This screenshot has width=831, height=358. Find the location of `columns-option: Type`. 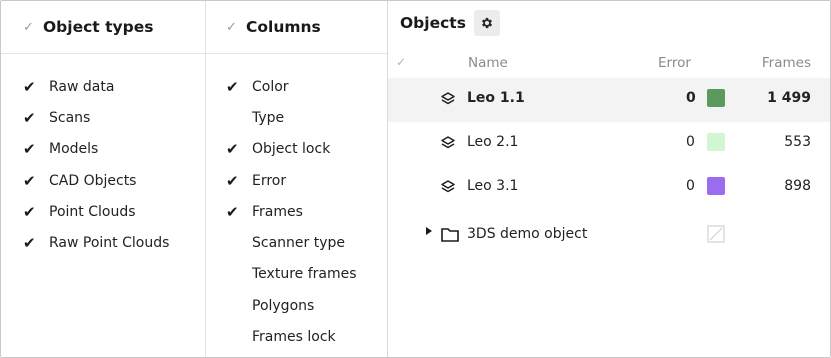

columns-option: Type is located at coordinates (296, 117).